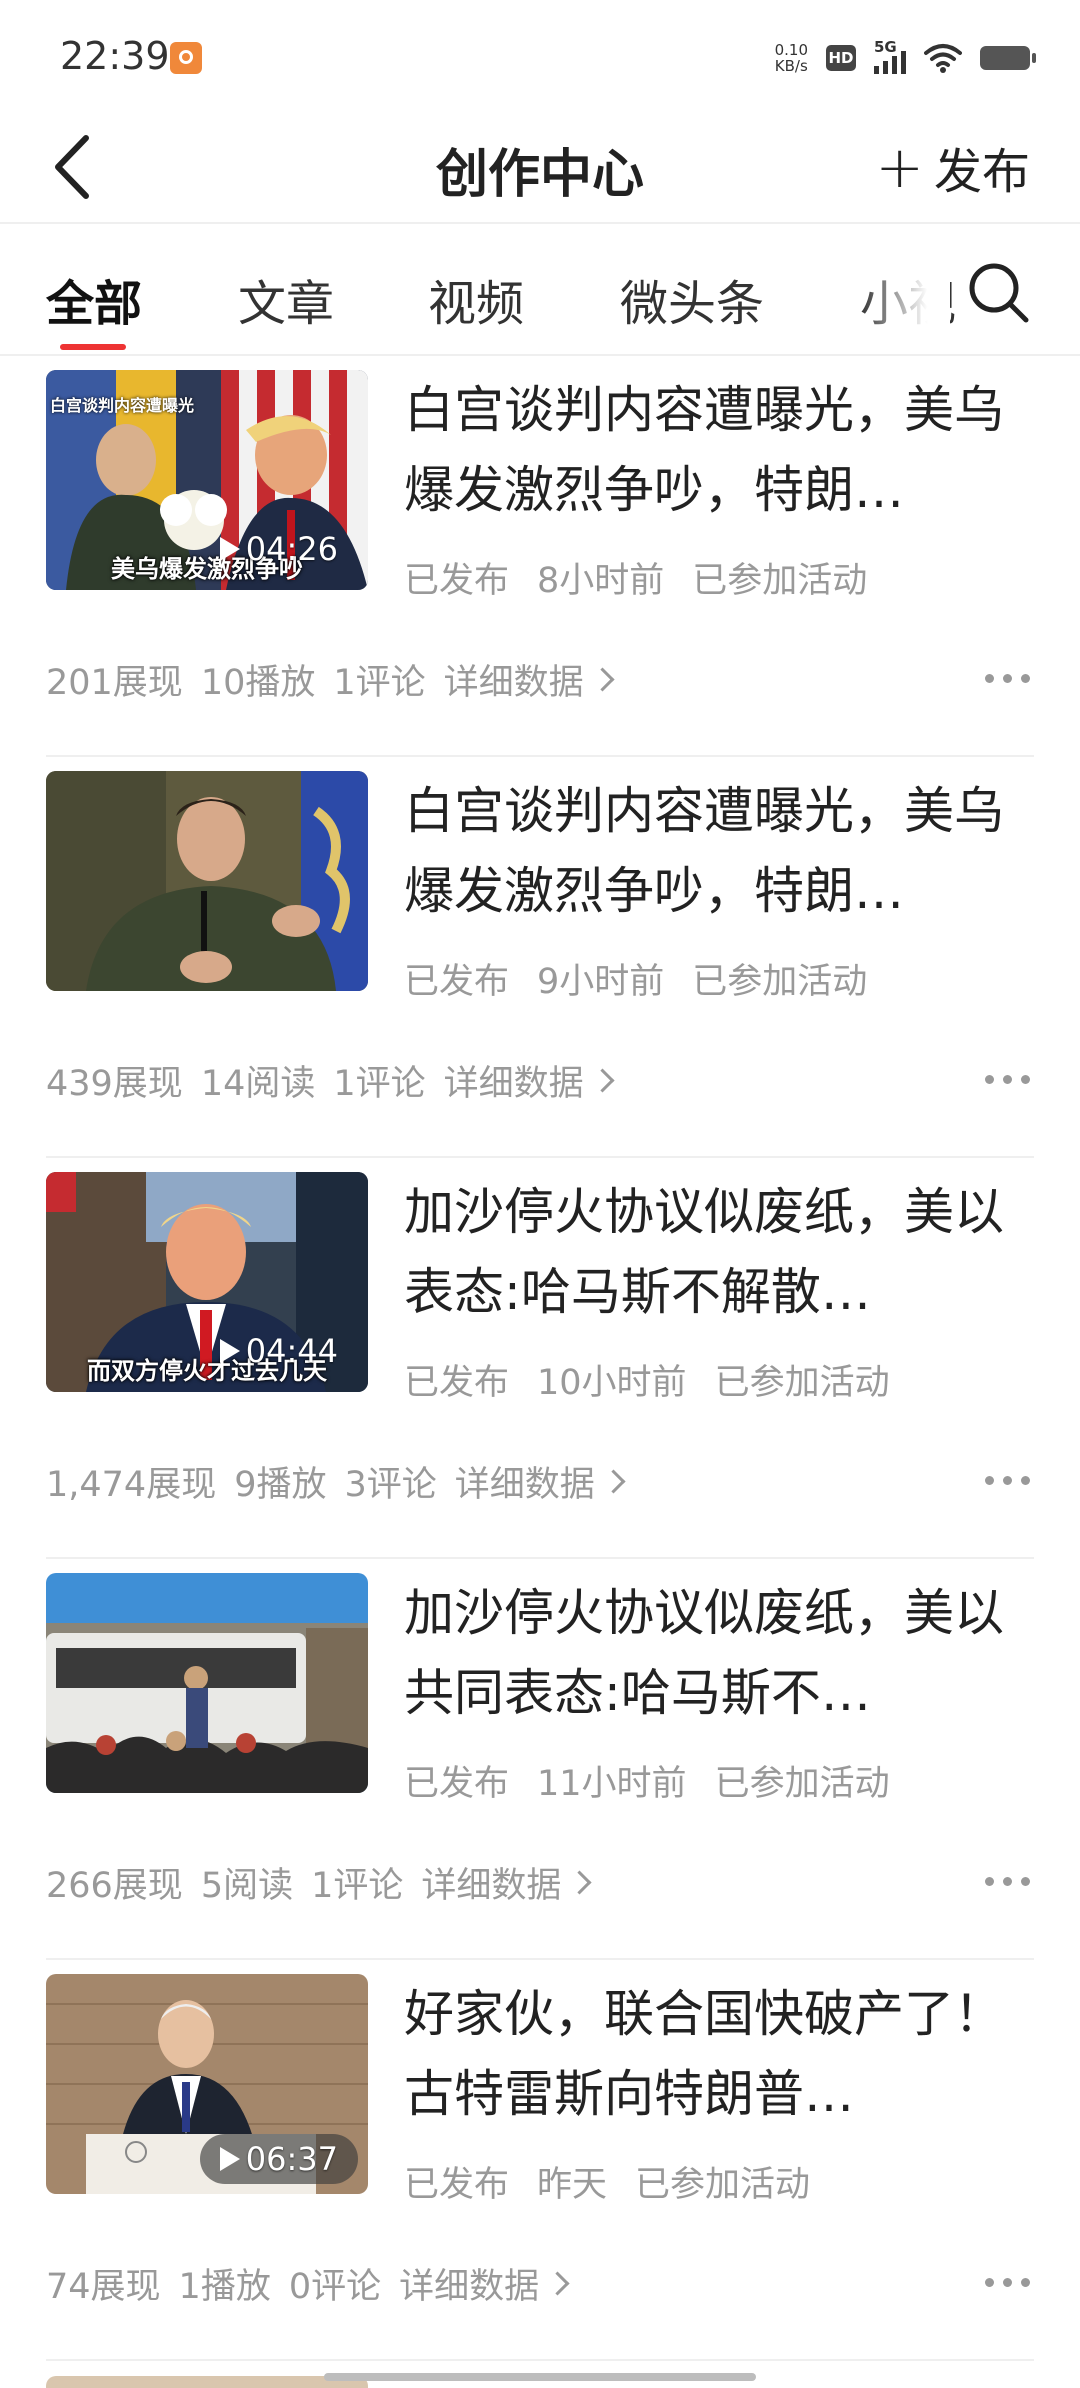 The image size is (1080, 2388). Describe the element at coordinates (899, 167) in the screenshot. I see `plus-icon: +` at that location.